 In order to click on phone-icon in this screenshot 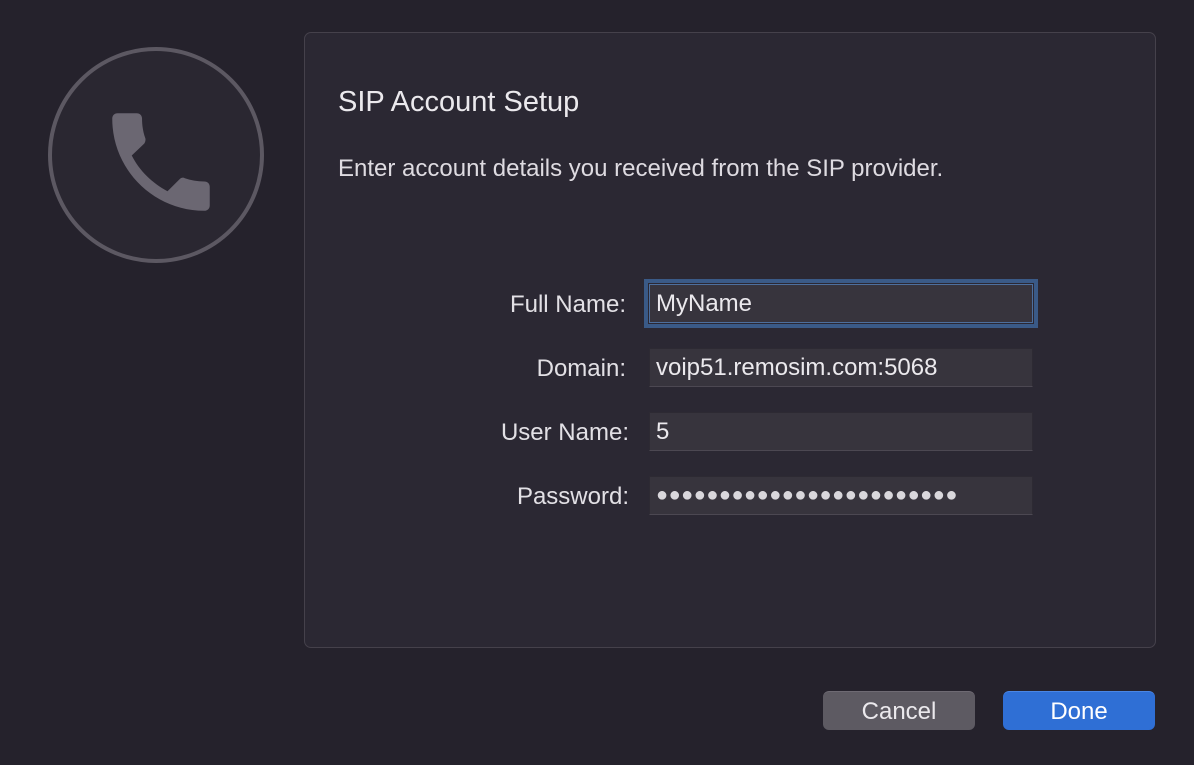, I will do `click(156, 155)`.